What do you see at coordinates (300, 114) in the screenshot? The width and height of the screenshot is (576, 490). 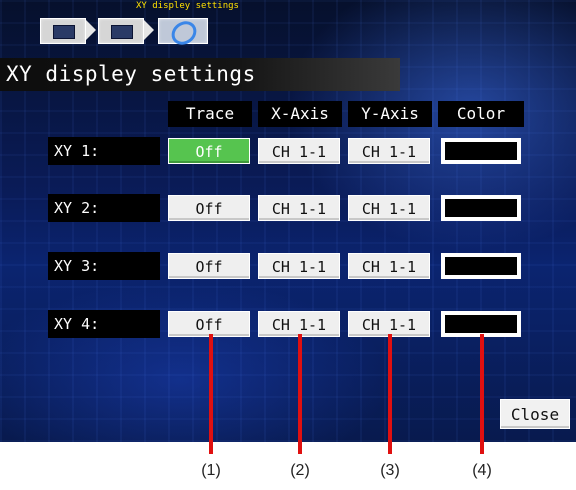 I see `column-header-x-axis: X-Axis` at bounding box center [300, 114].